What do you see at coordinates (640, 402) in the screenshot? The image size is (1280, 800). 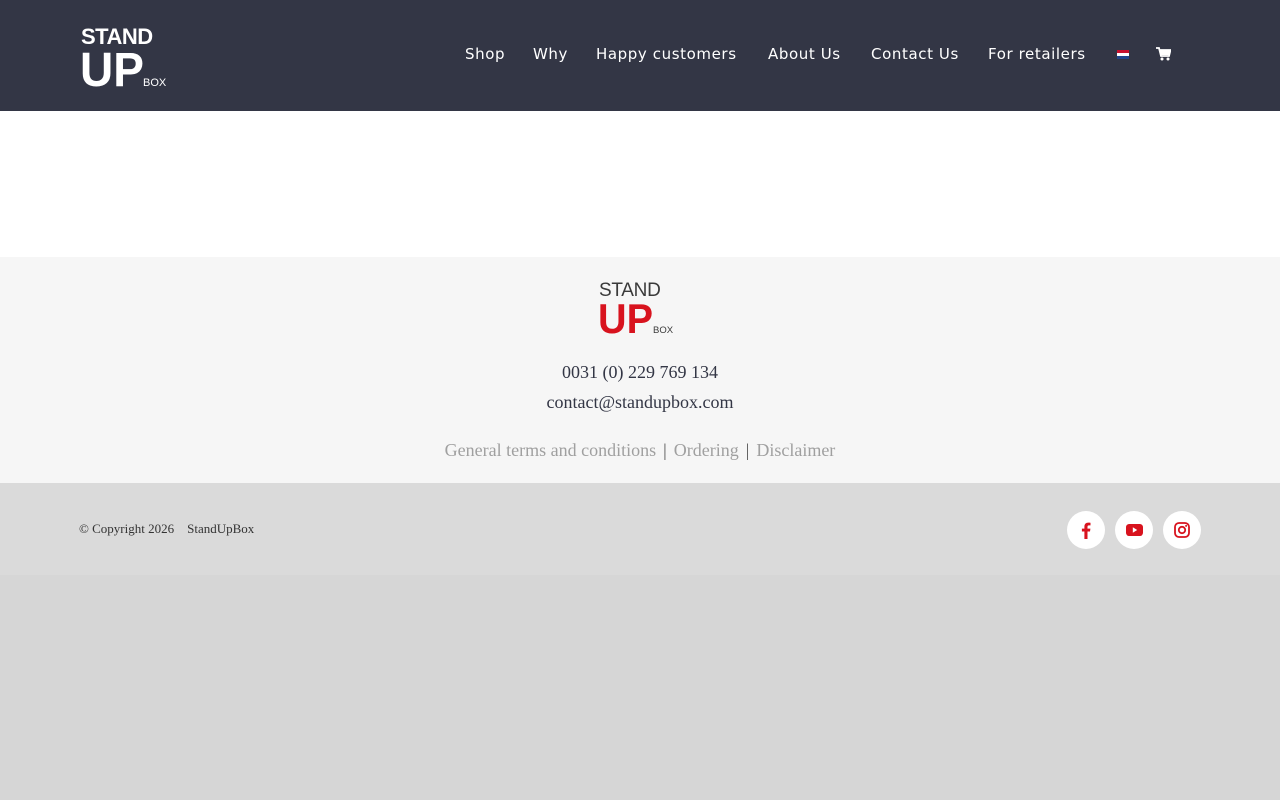 I see `footer-email-link: contact@standupbox.com` at bounding box center [640, 402].